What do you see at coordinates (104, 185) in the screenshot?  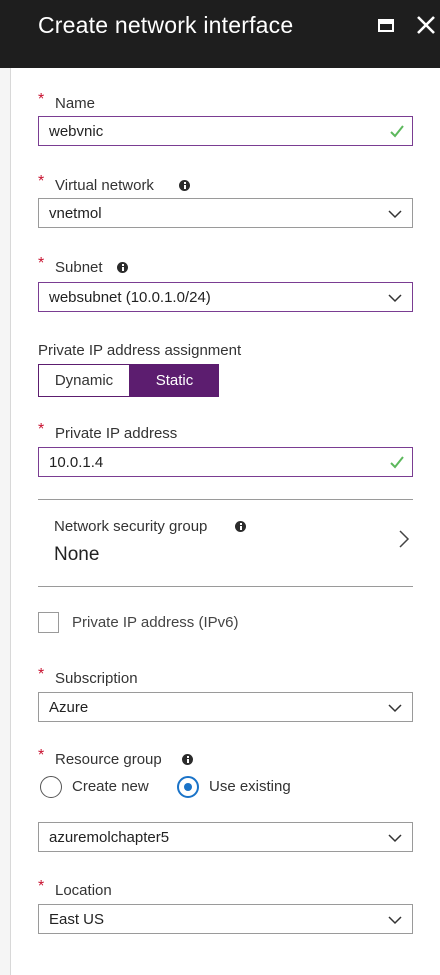 I see `virtual-network-label: Virtual network` at bounding box center [104, 185].